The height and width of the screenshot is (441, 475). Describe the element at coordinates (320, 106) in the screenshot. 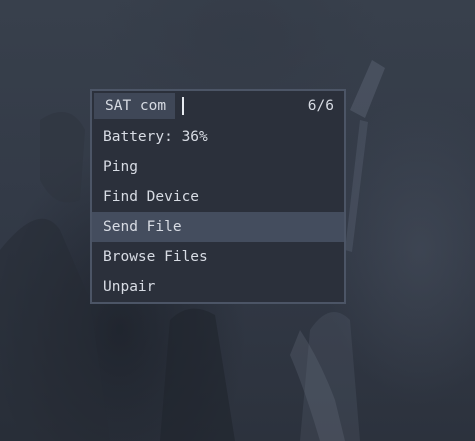

I see `result-counter: 6/6` at that location.